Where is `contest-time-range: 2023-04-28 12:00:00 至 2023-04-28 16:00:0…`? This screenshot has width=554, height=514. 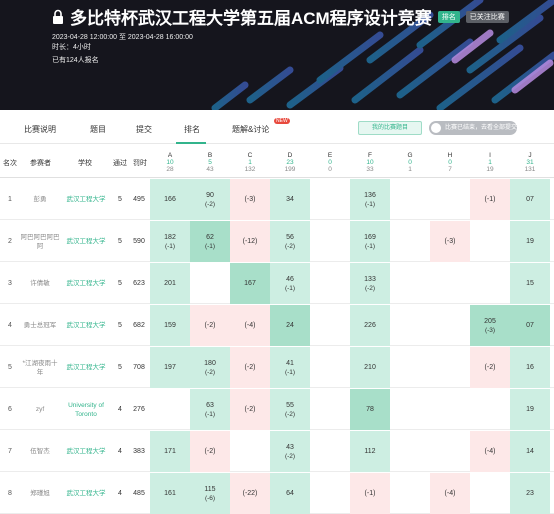 contest-time-range: 2023-04-28 12:00:00 至 2023-04-28 16:00:0… is located at coordinates (122, 37).